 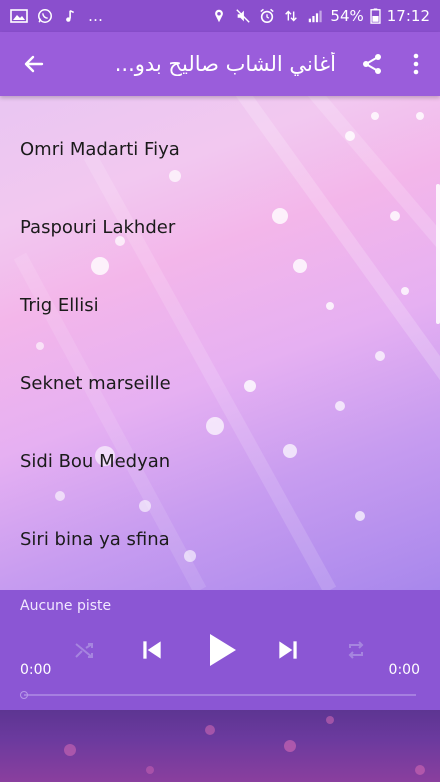 I want to click on battery-percent: 54%, so click(x=347, y=16).